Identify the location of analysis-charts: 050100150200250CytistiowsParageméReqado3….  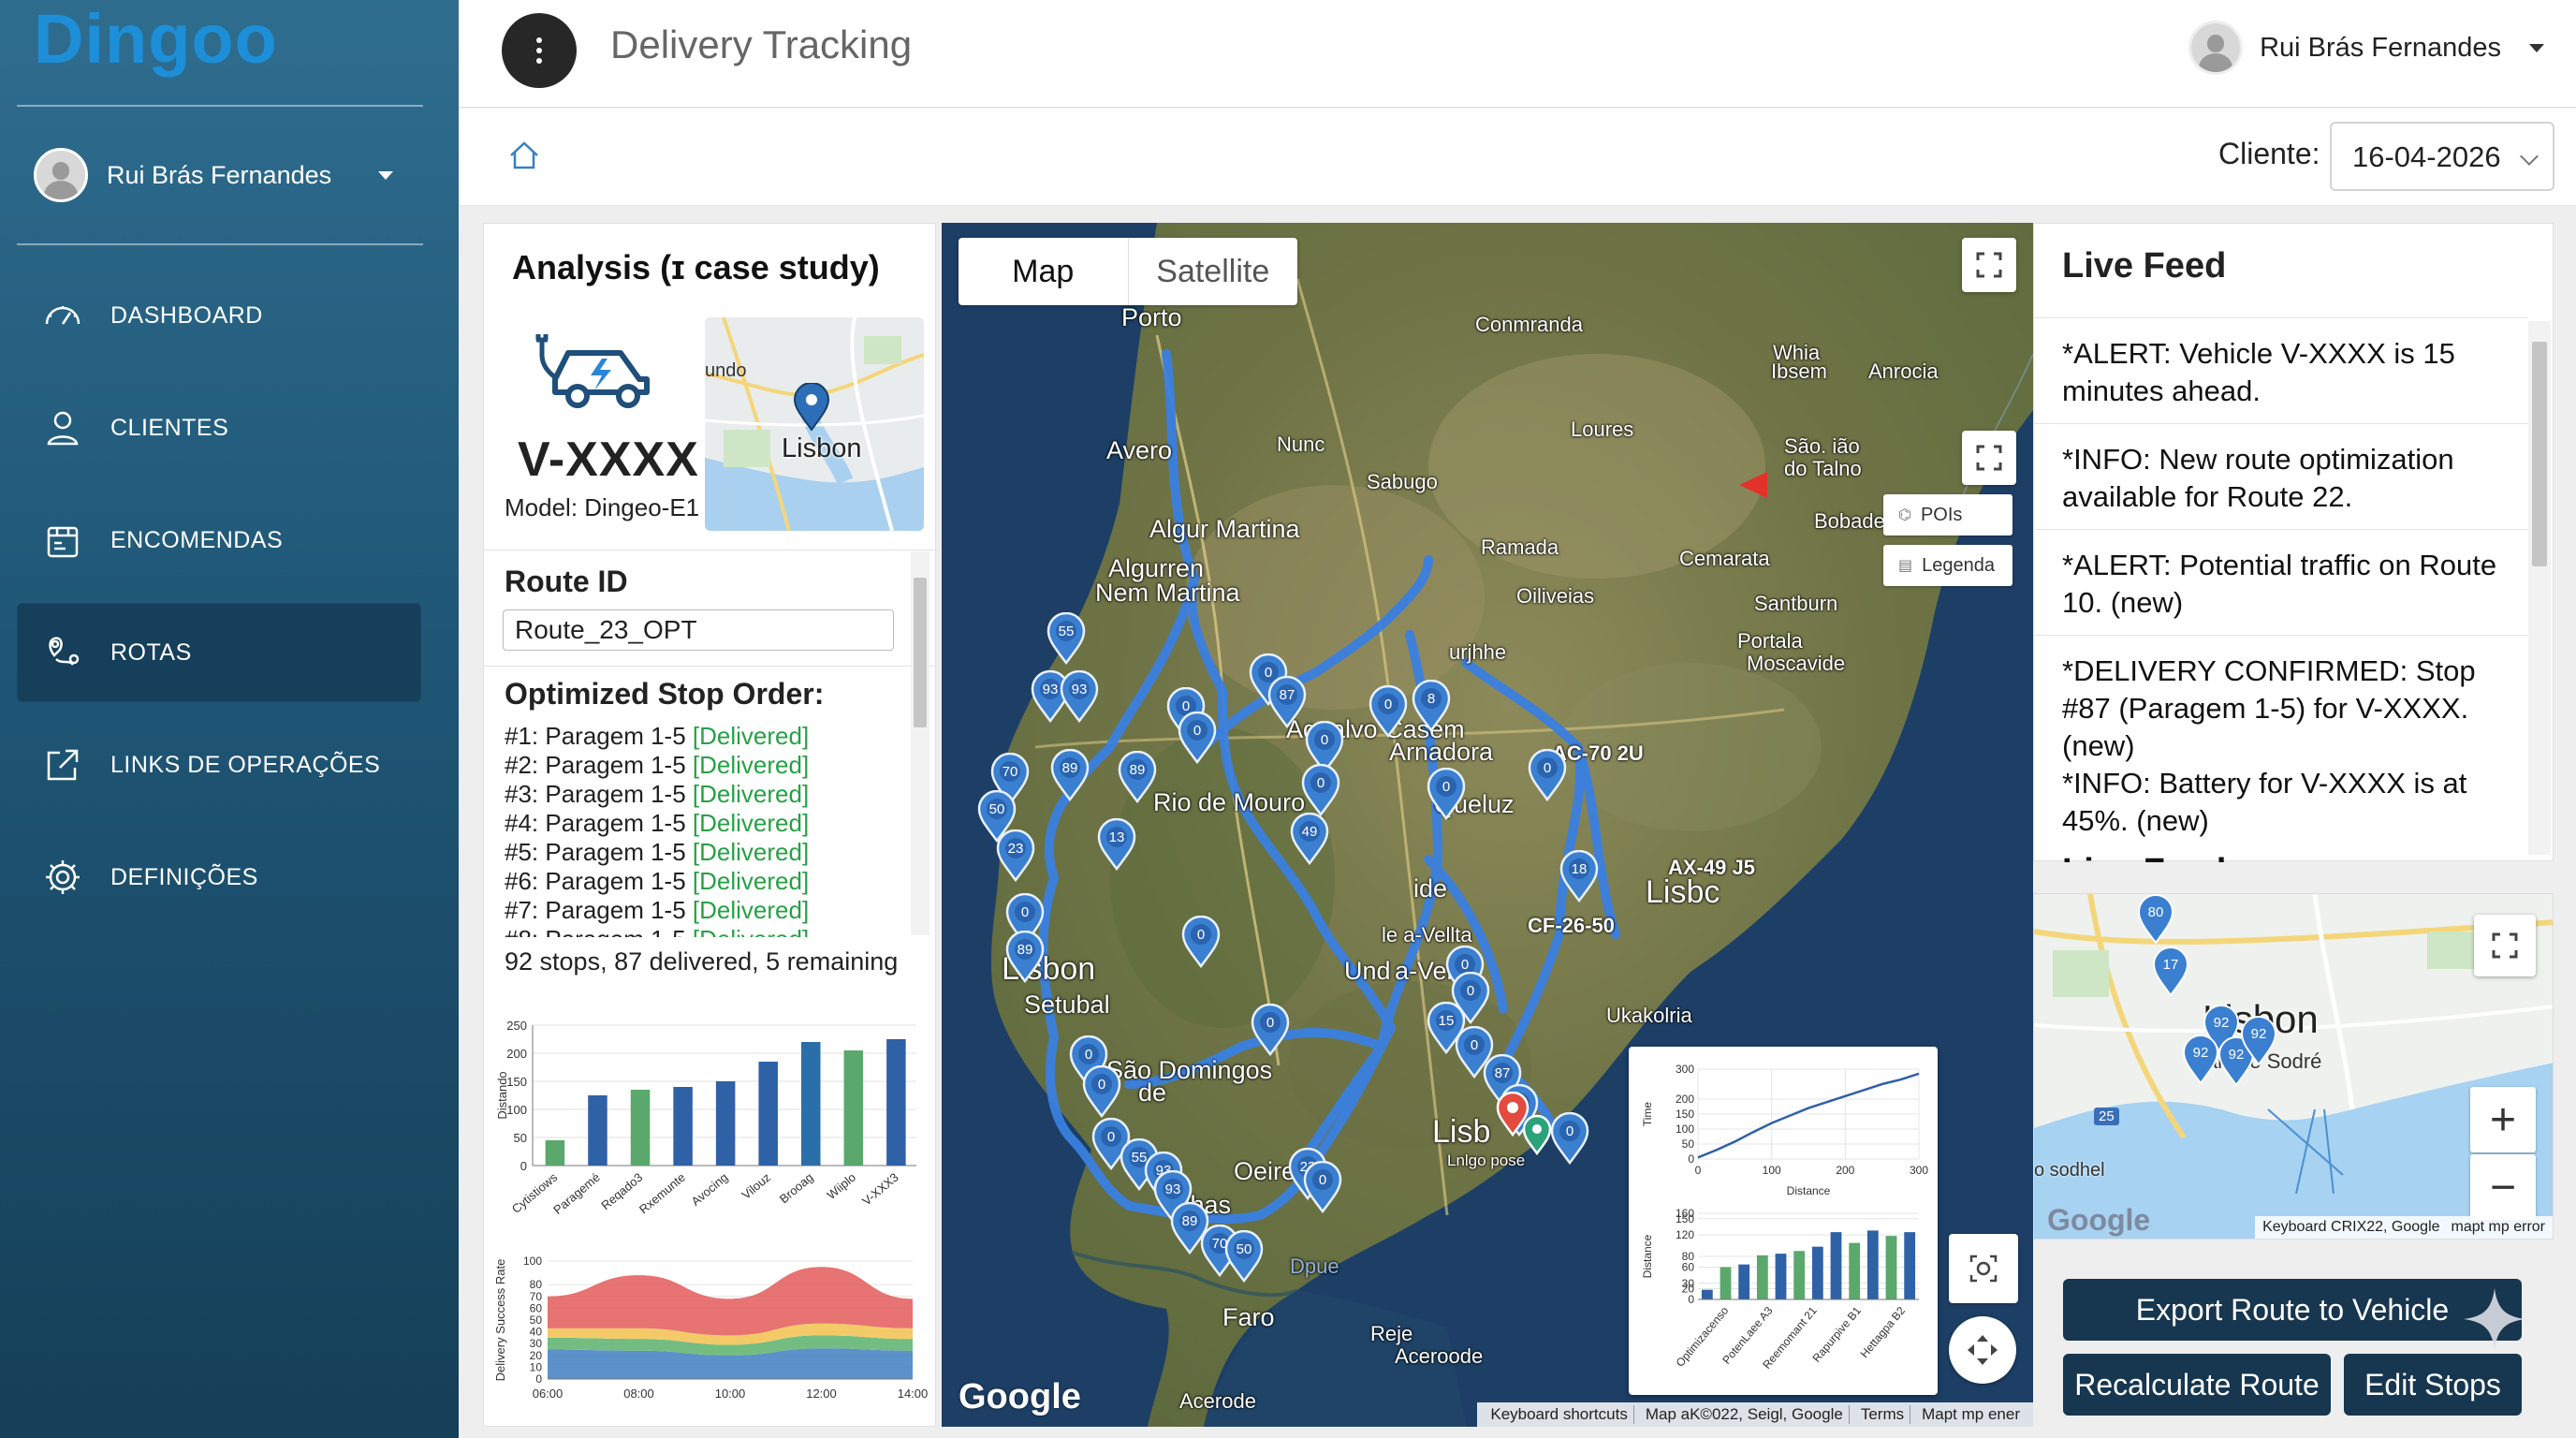
(710, 1210).